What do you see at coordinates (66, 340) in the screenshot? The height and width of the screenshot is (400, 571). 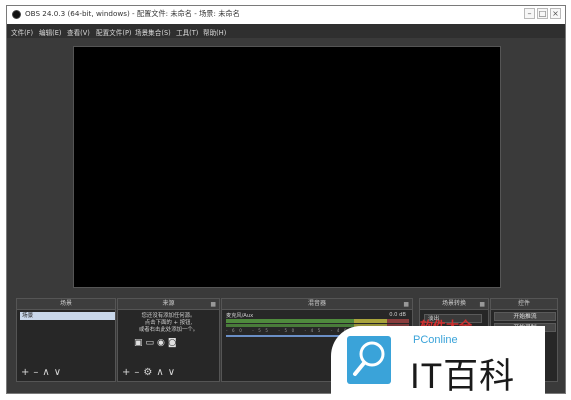 I see `scenes-dock: 场景 场景 +–∧∨` at bounding box center [66, 340].